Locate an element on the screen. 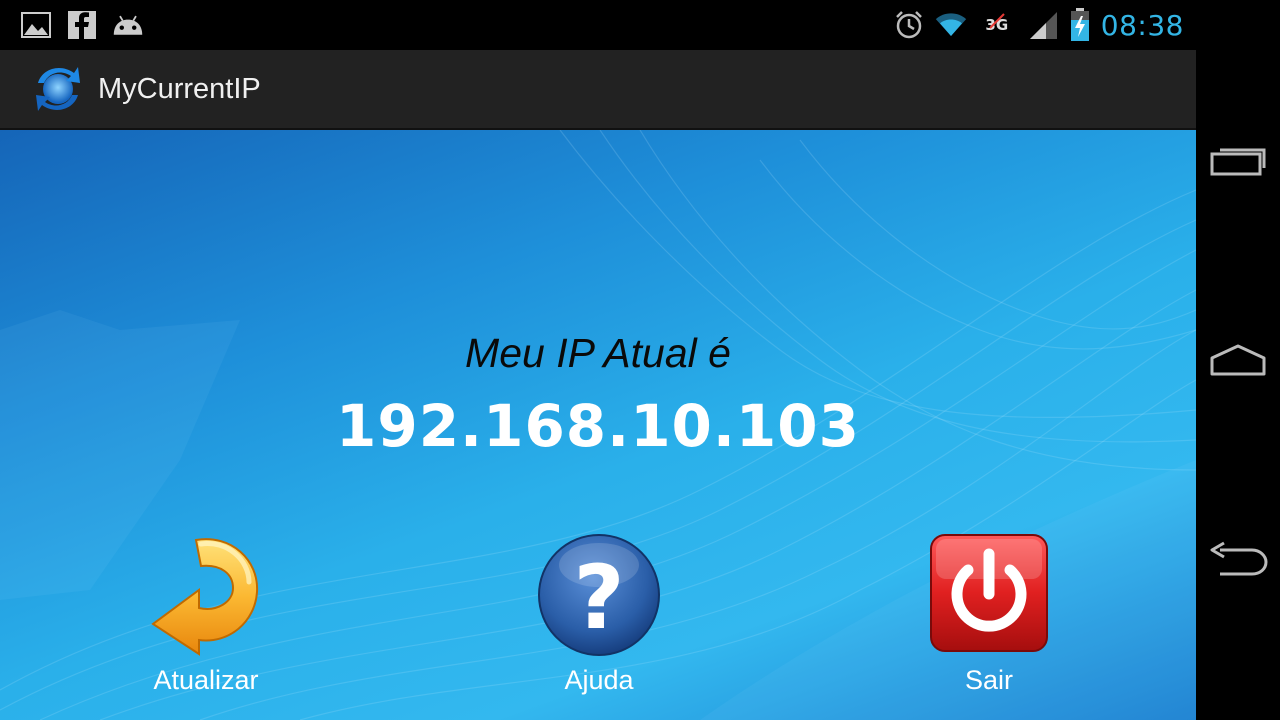  back-button is located at coordinates (1238, 560).